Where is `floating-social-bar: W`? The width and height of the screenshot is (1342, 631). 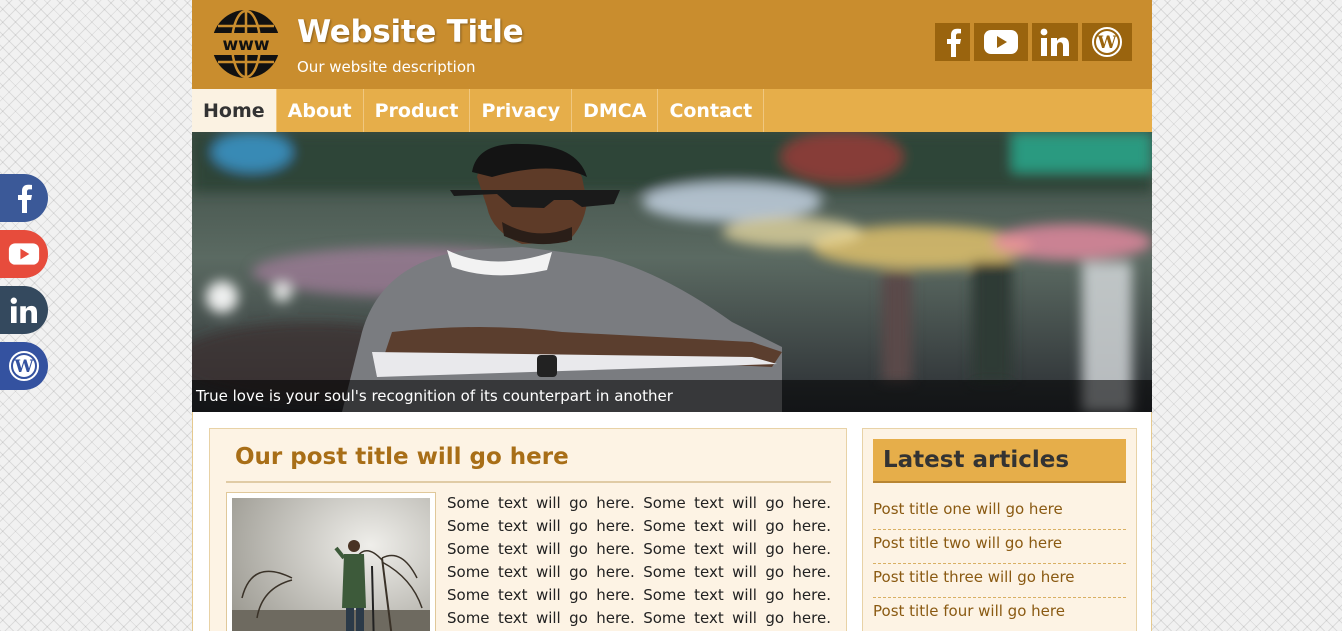
floating-social-bar: W is located at coordinates (25, 286).